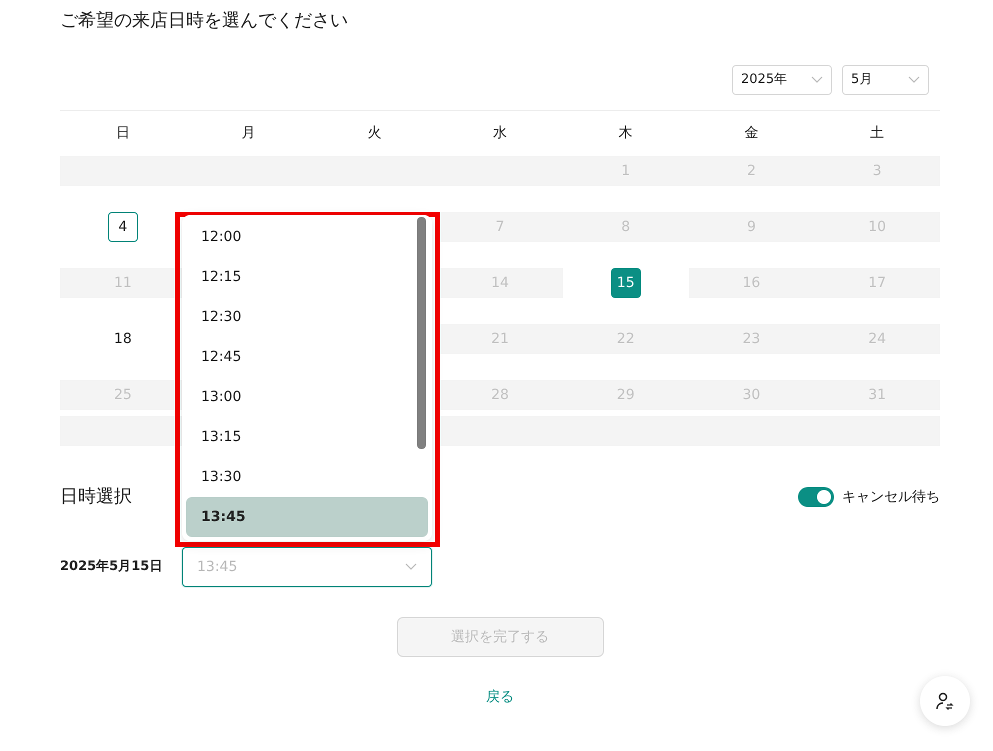 This screenshot has height=751, width=993. I want to click on weekday-label: 月, so click(249, 133).